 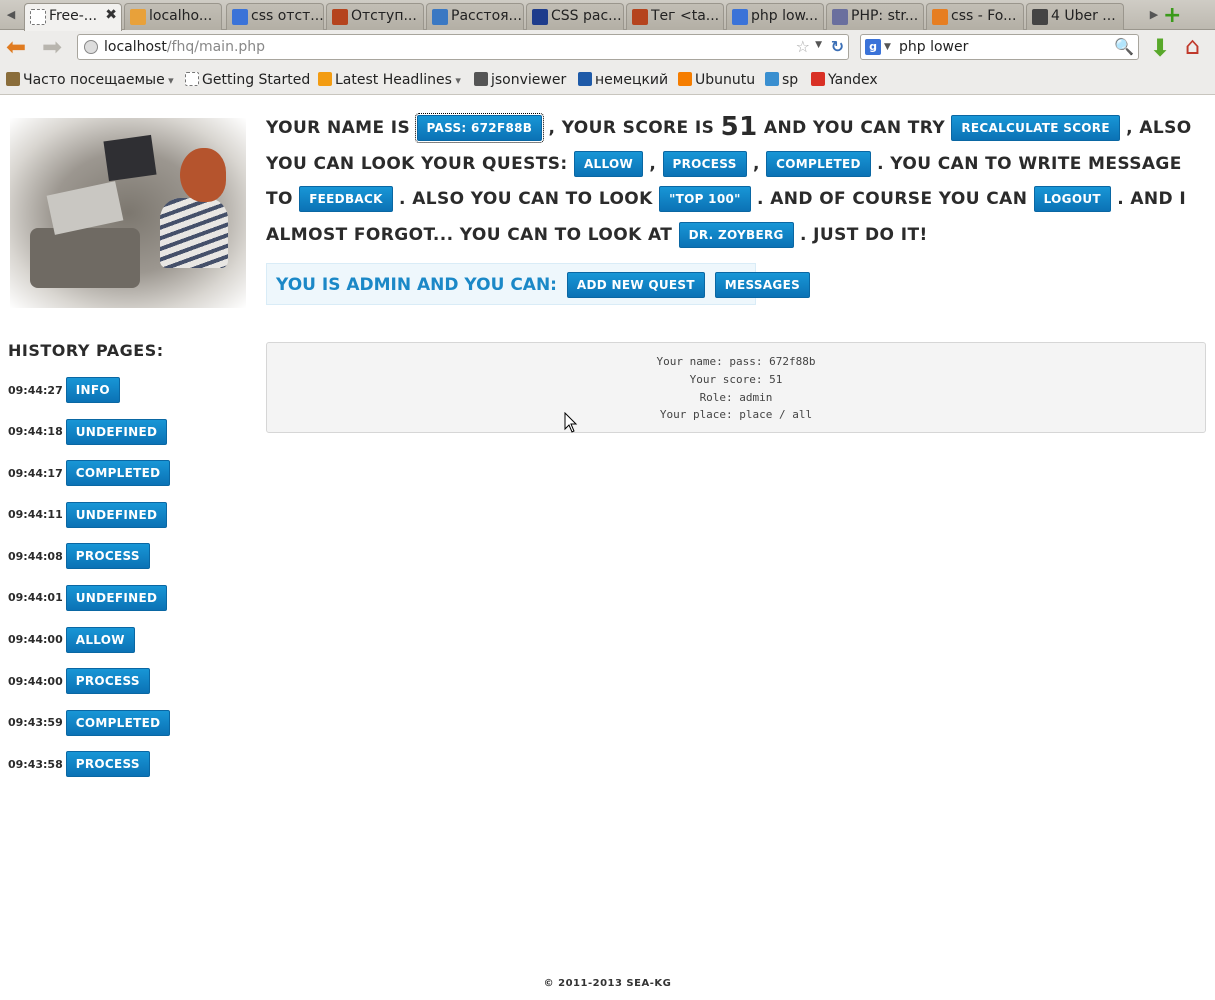 I want to click on jsonviewer-icon, so click(x=481, y=79).